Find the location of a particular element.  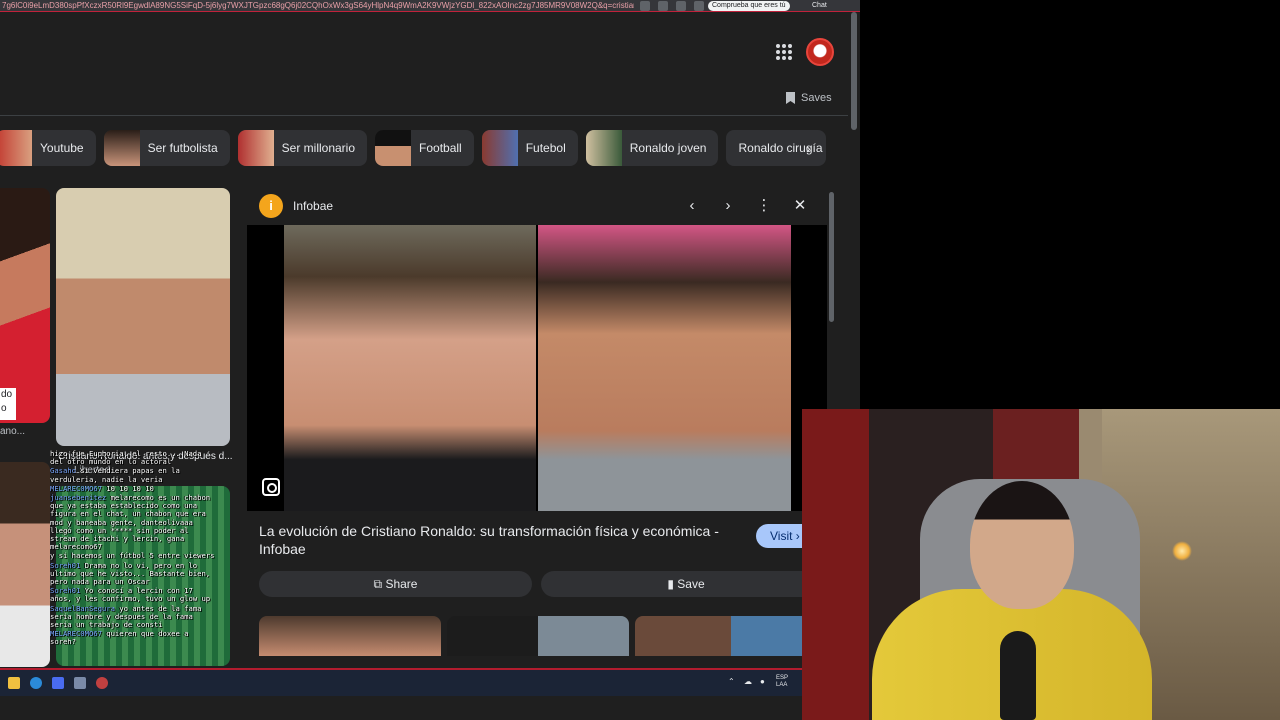

chip-ronaldo-cirugia: Ronaldo cirugía is located at coordinates (776, 148).